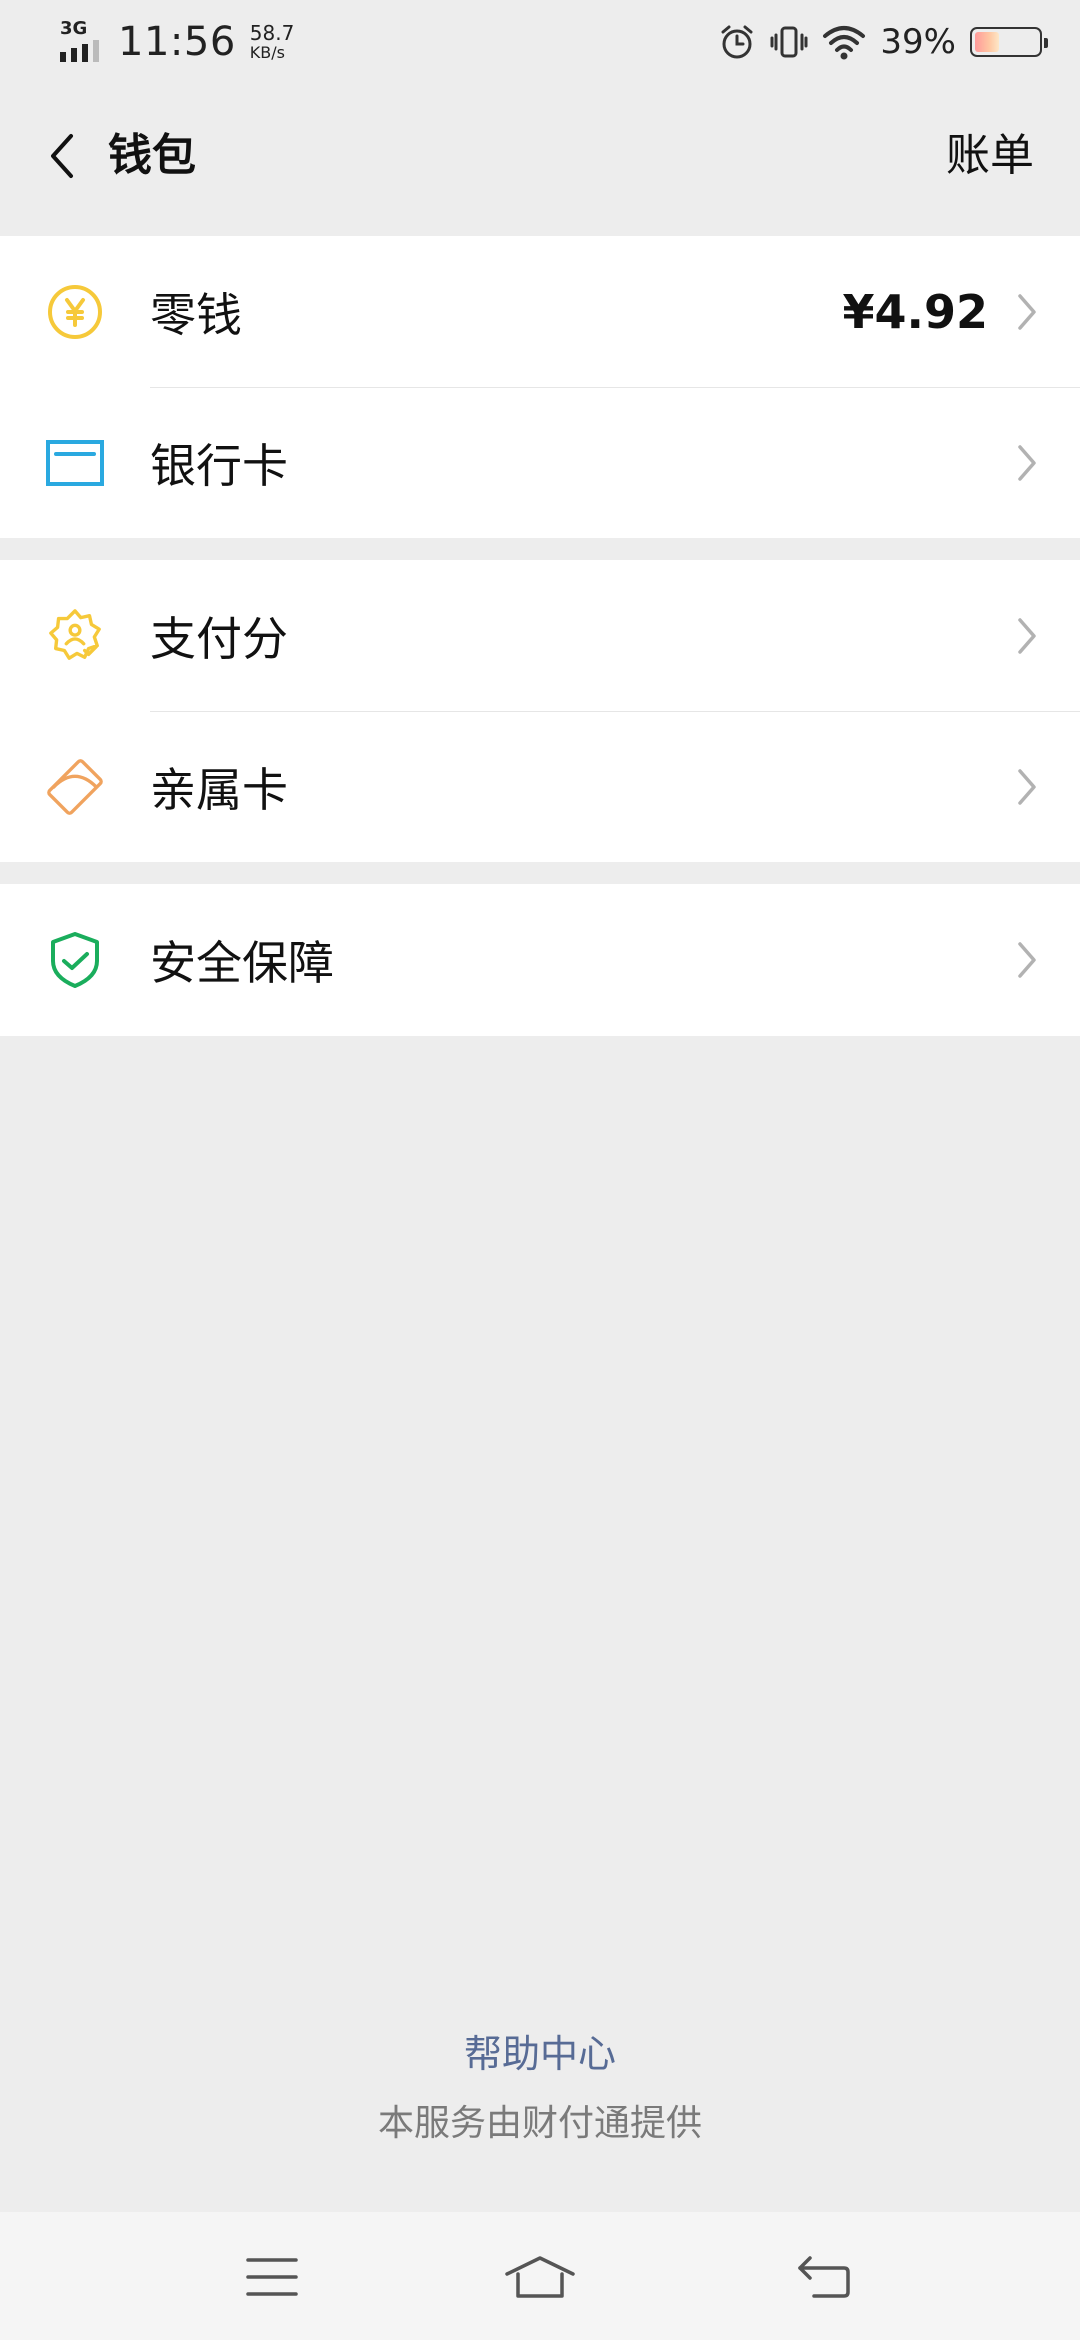 The image size is (1080, 2340). I want to click on provider-text: 本服务由财付通提供, so click(539, 2123).